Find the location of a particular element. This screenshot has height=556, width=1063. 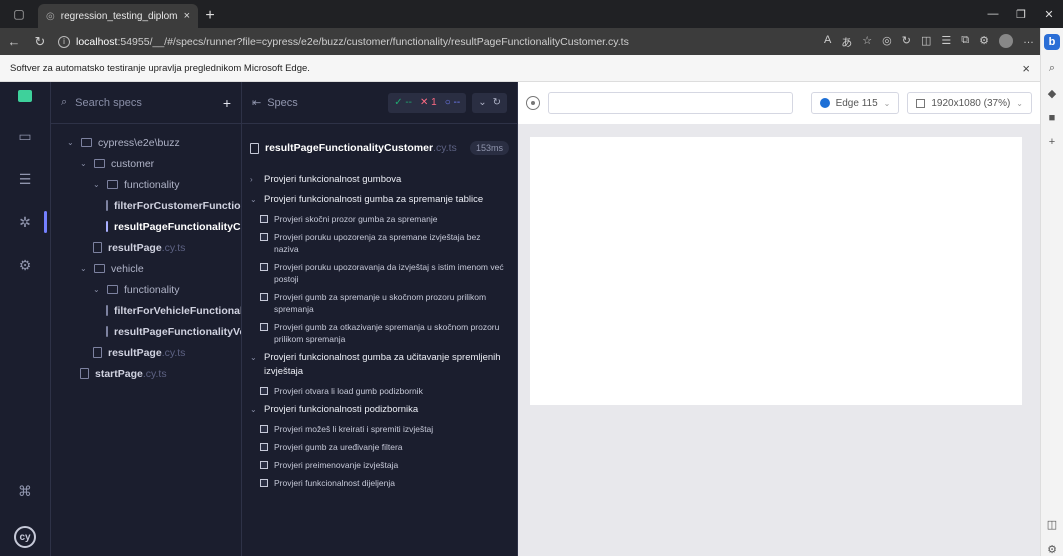

refresh-icon: ↻ is located at coordinates (40, 42).